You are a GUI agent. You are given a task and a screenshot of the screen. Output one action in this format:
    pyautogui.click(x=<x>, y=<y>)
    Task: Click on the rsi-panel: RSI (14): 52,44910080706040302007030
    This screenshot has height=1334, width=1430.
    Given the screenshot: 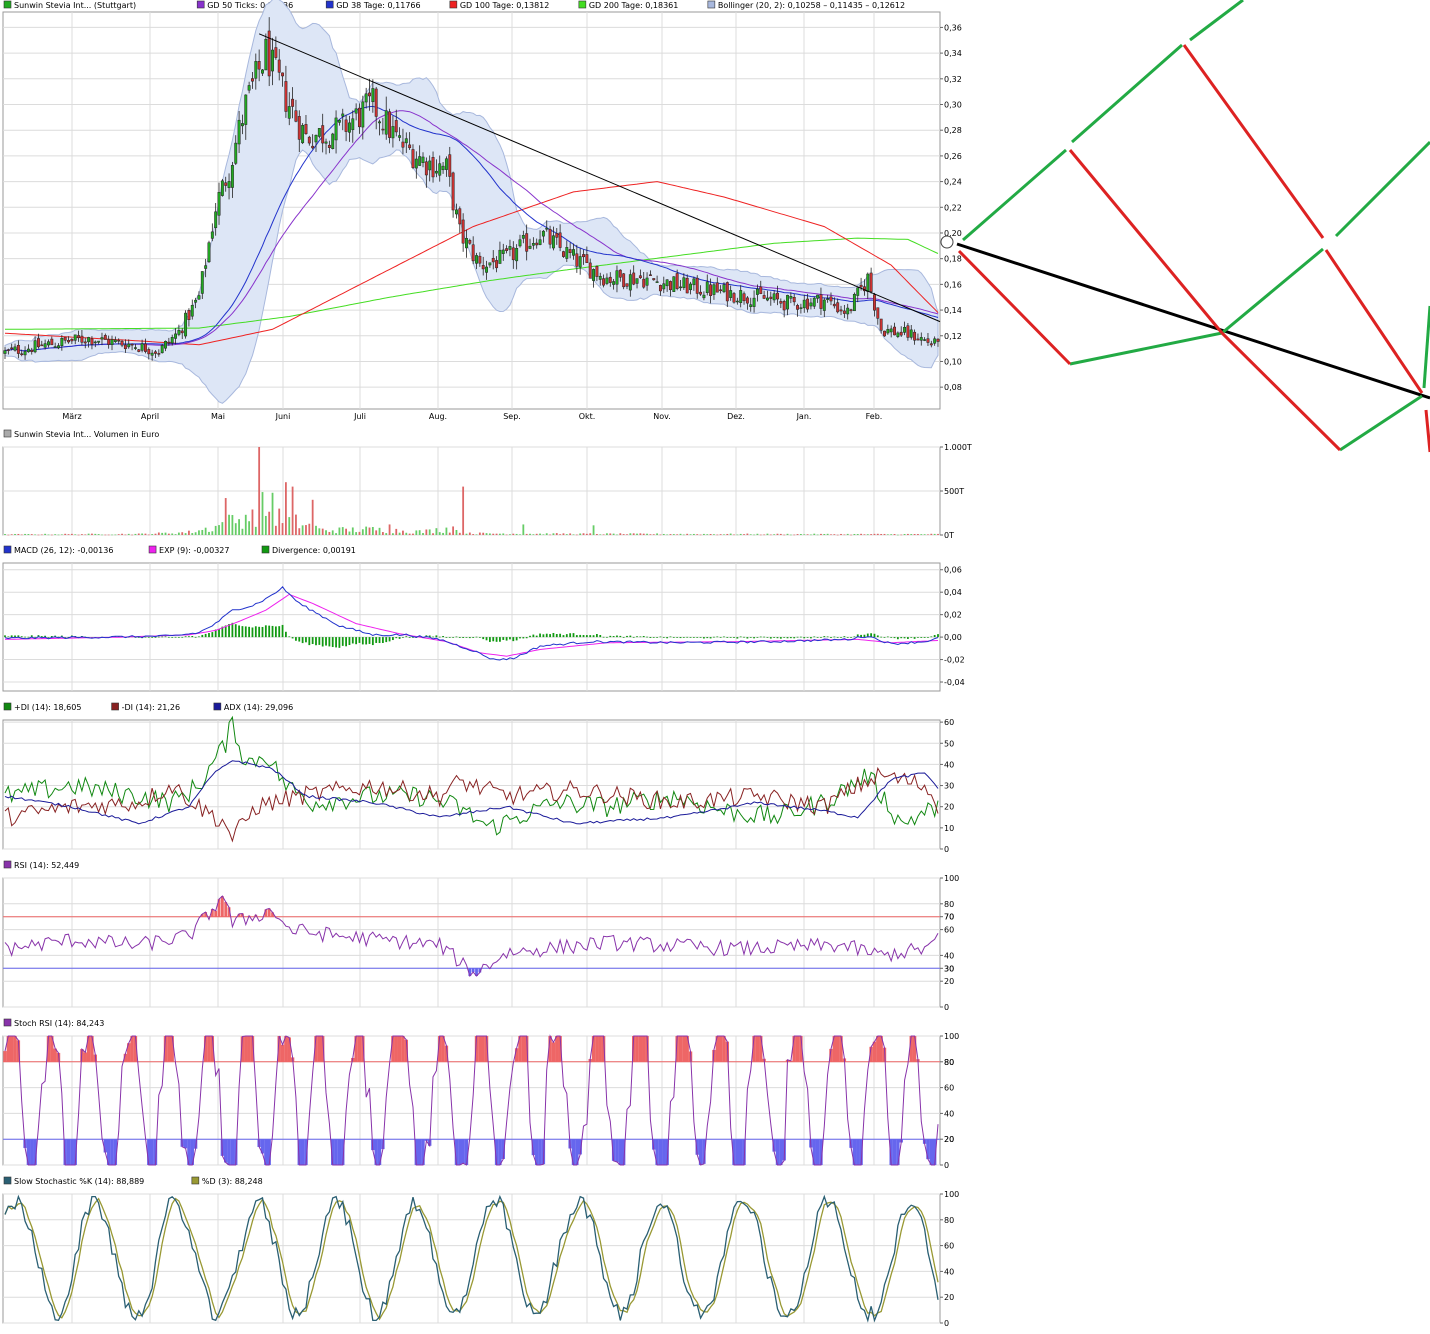 What is the action you would take?
    pyautogui.click(x=480, y=936)
    